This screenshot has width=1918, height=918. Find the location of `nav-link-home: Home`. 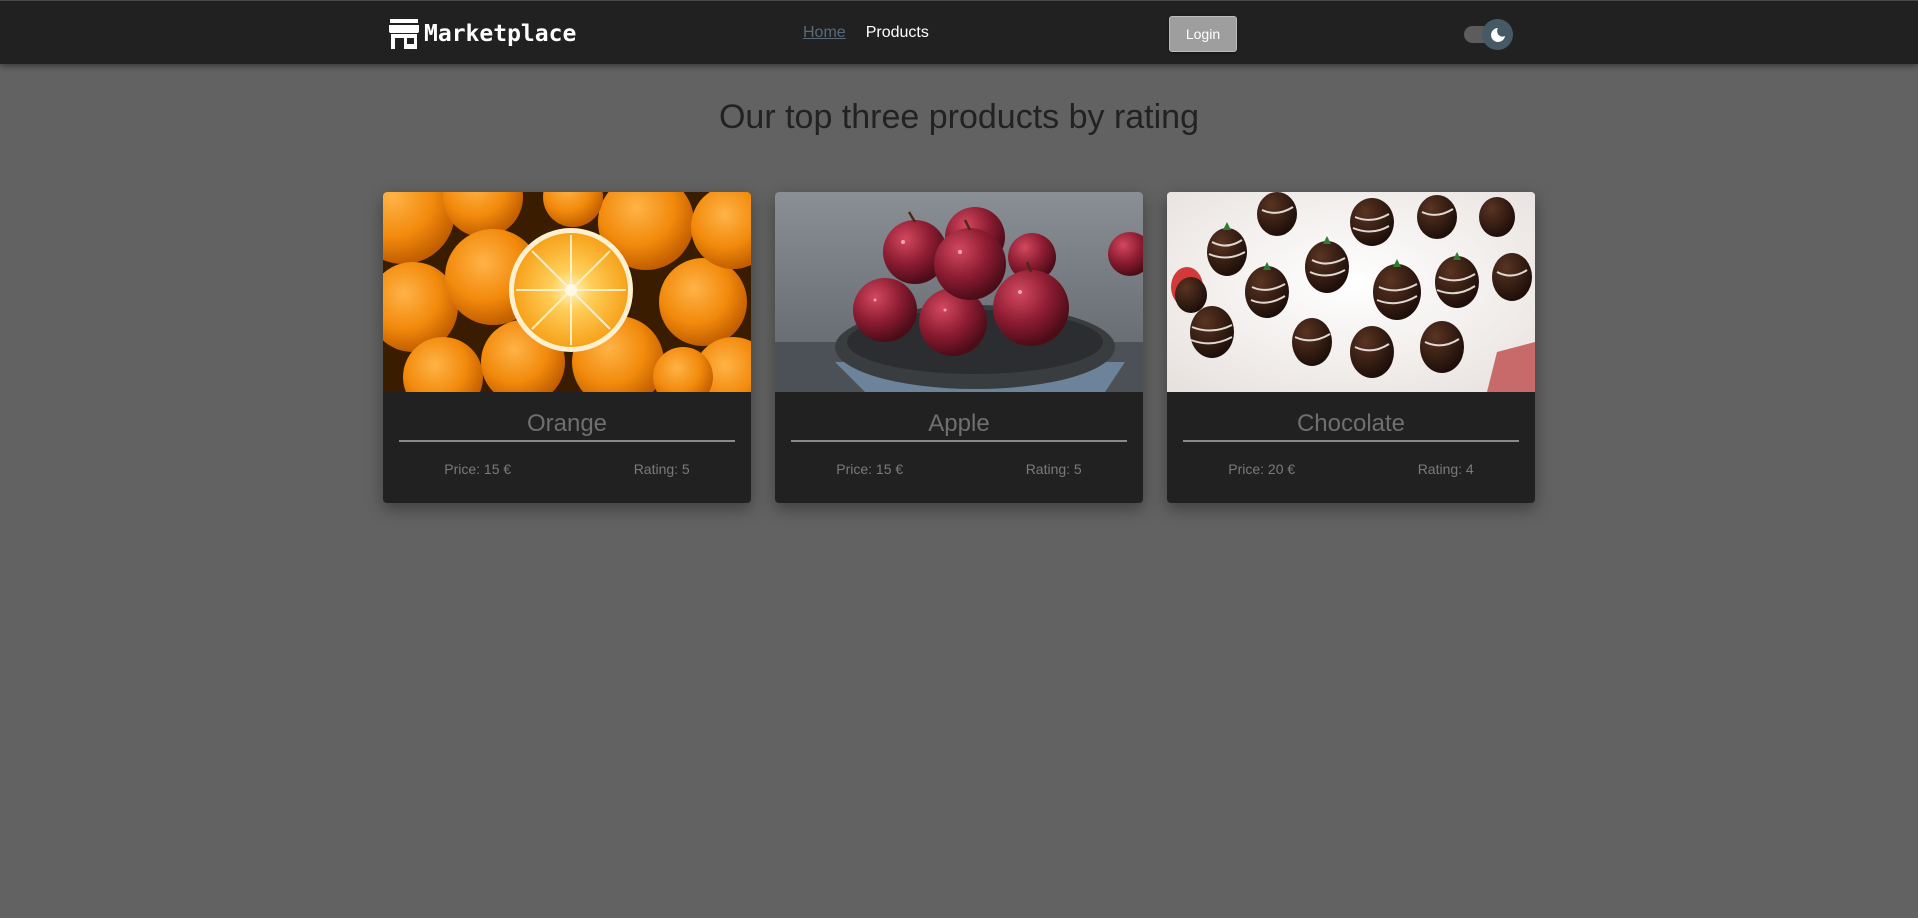

nav-link-home: Home is located at coordinates (824, 33).